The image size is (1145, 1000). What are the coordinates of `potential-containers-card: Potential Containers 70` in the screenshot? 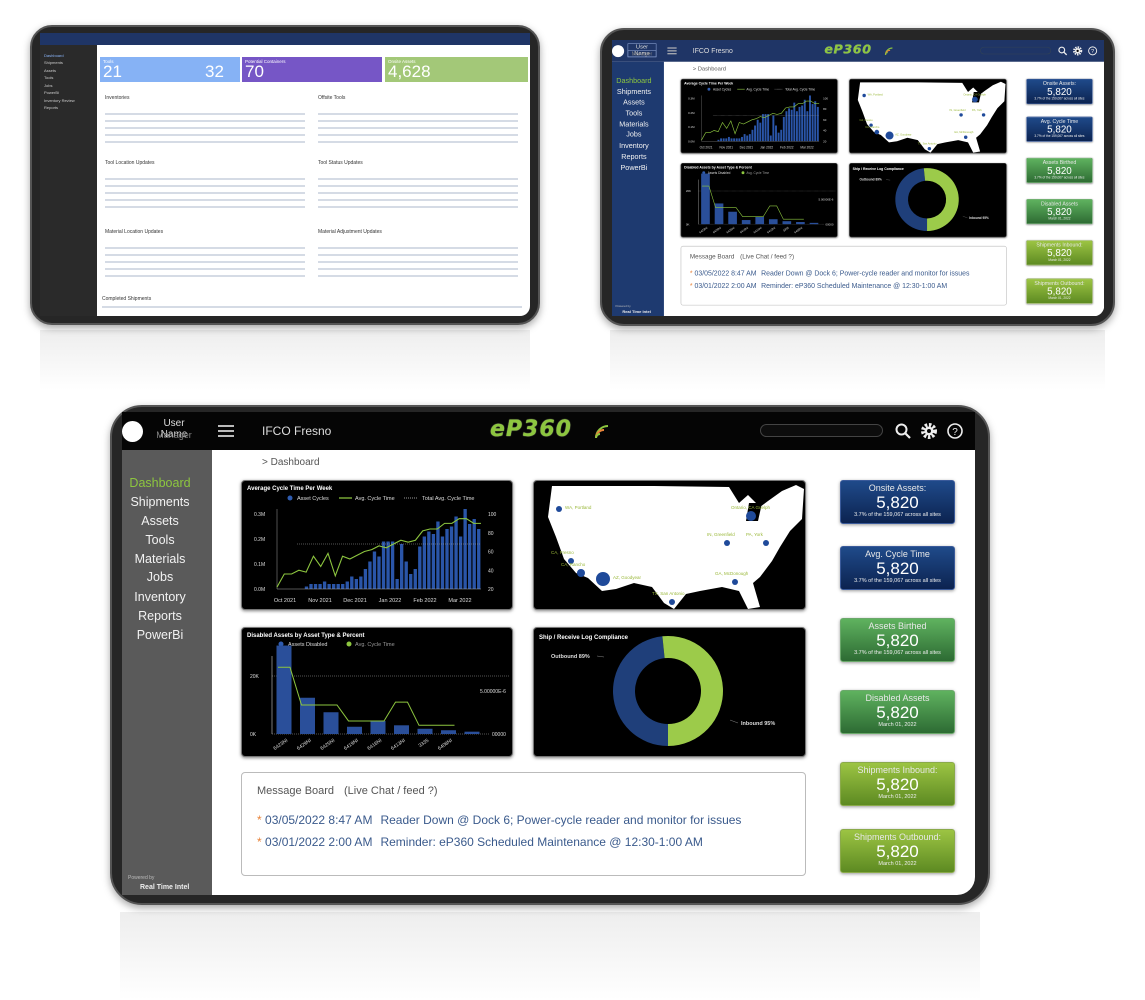 It's located at (312, 69).